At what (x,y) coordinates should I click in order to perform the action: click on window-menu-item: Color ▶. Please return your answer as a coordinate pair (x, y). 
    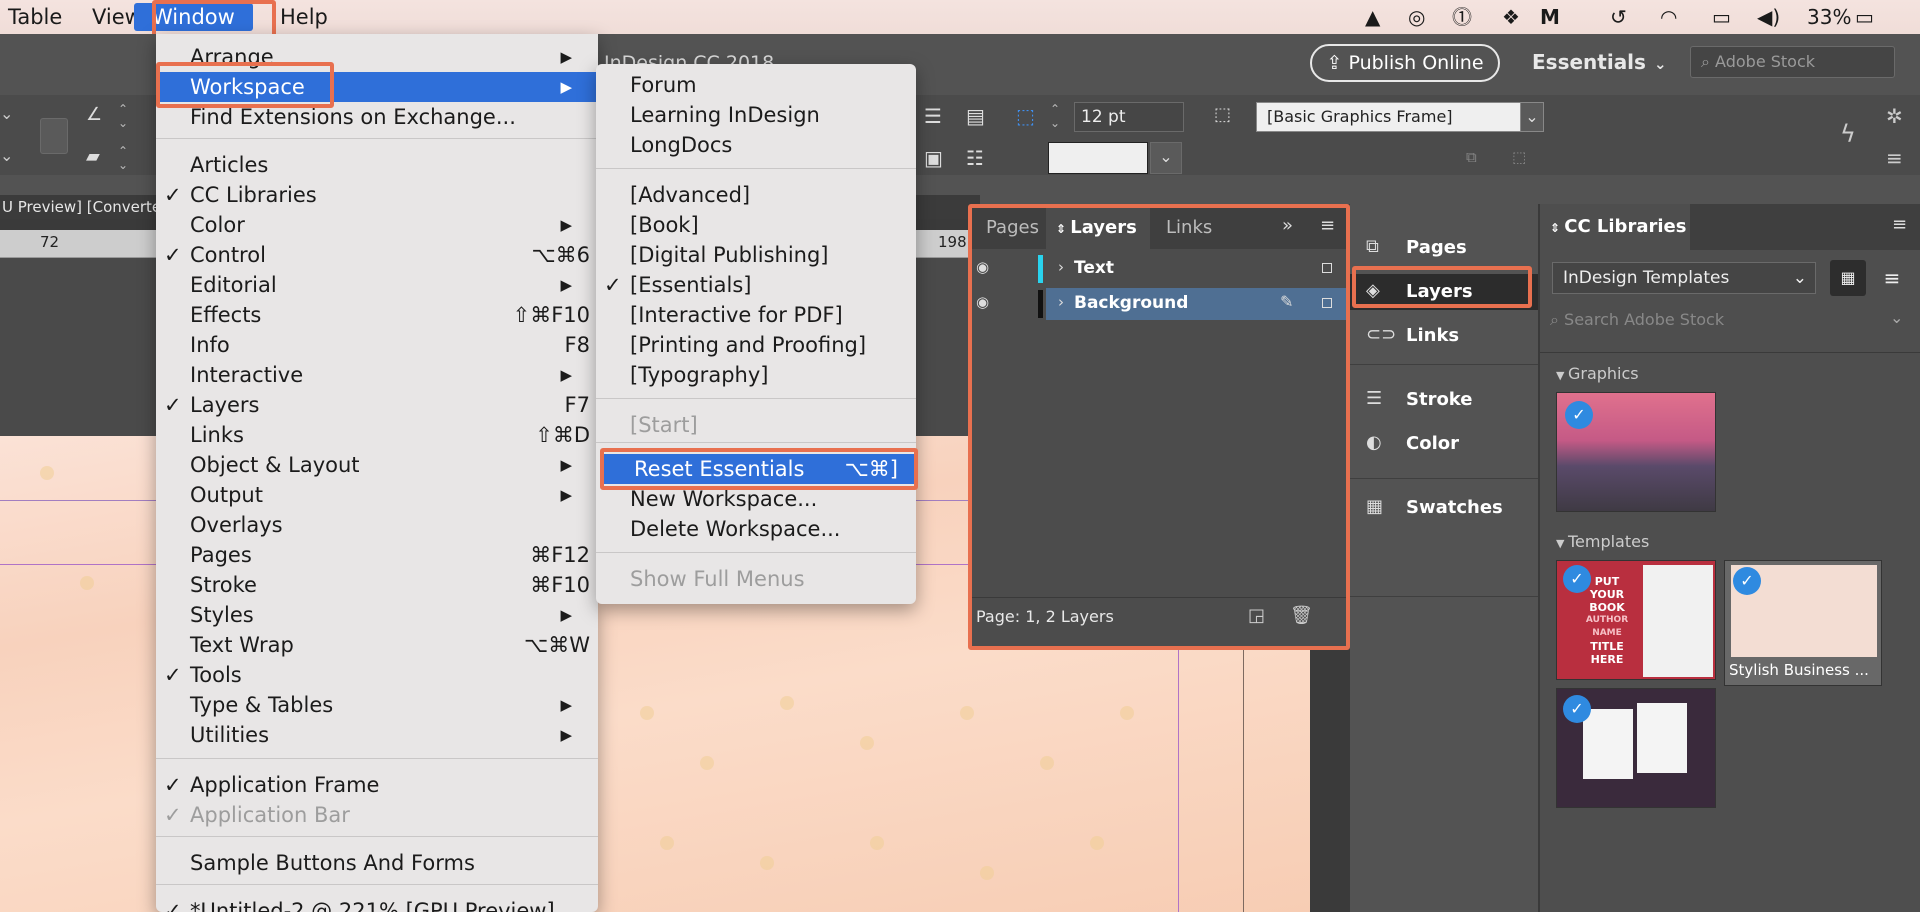
    Looking at the image, I should click on (377, 225).